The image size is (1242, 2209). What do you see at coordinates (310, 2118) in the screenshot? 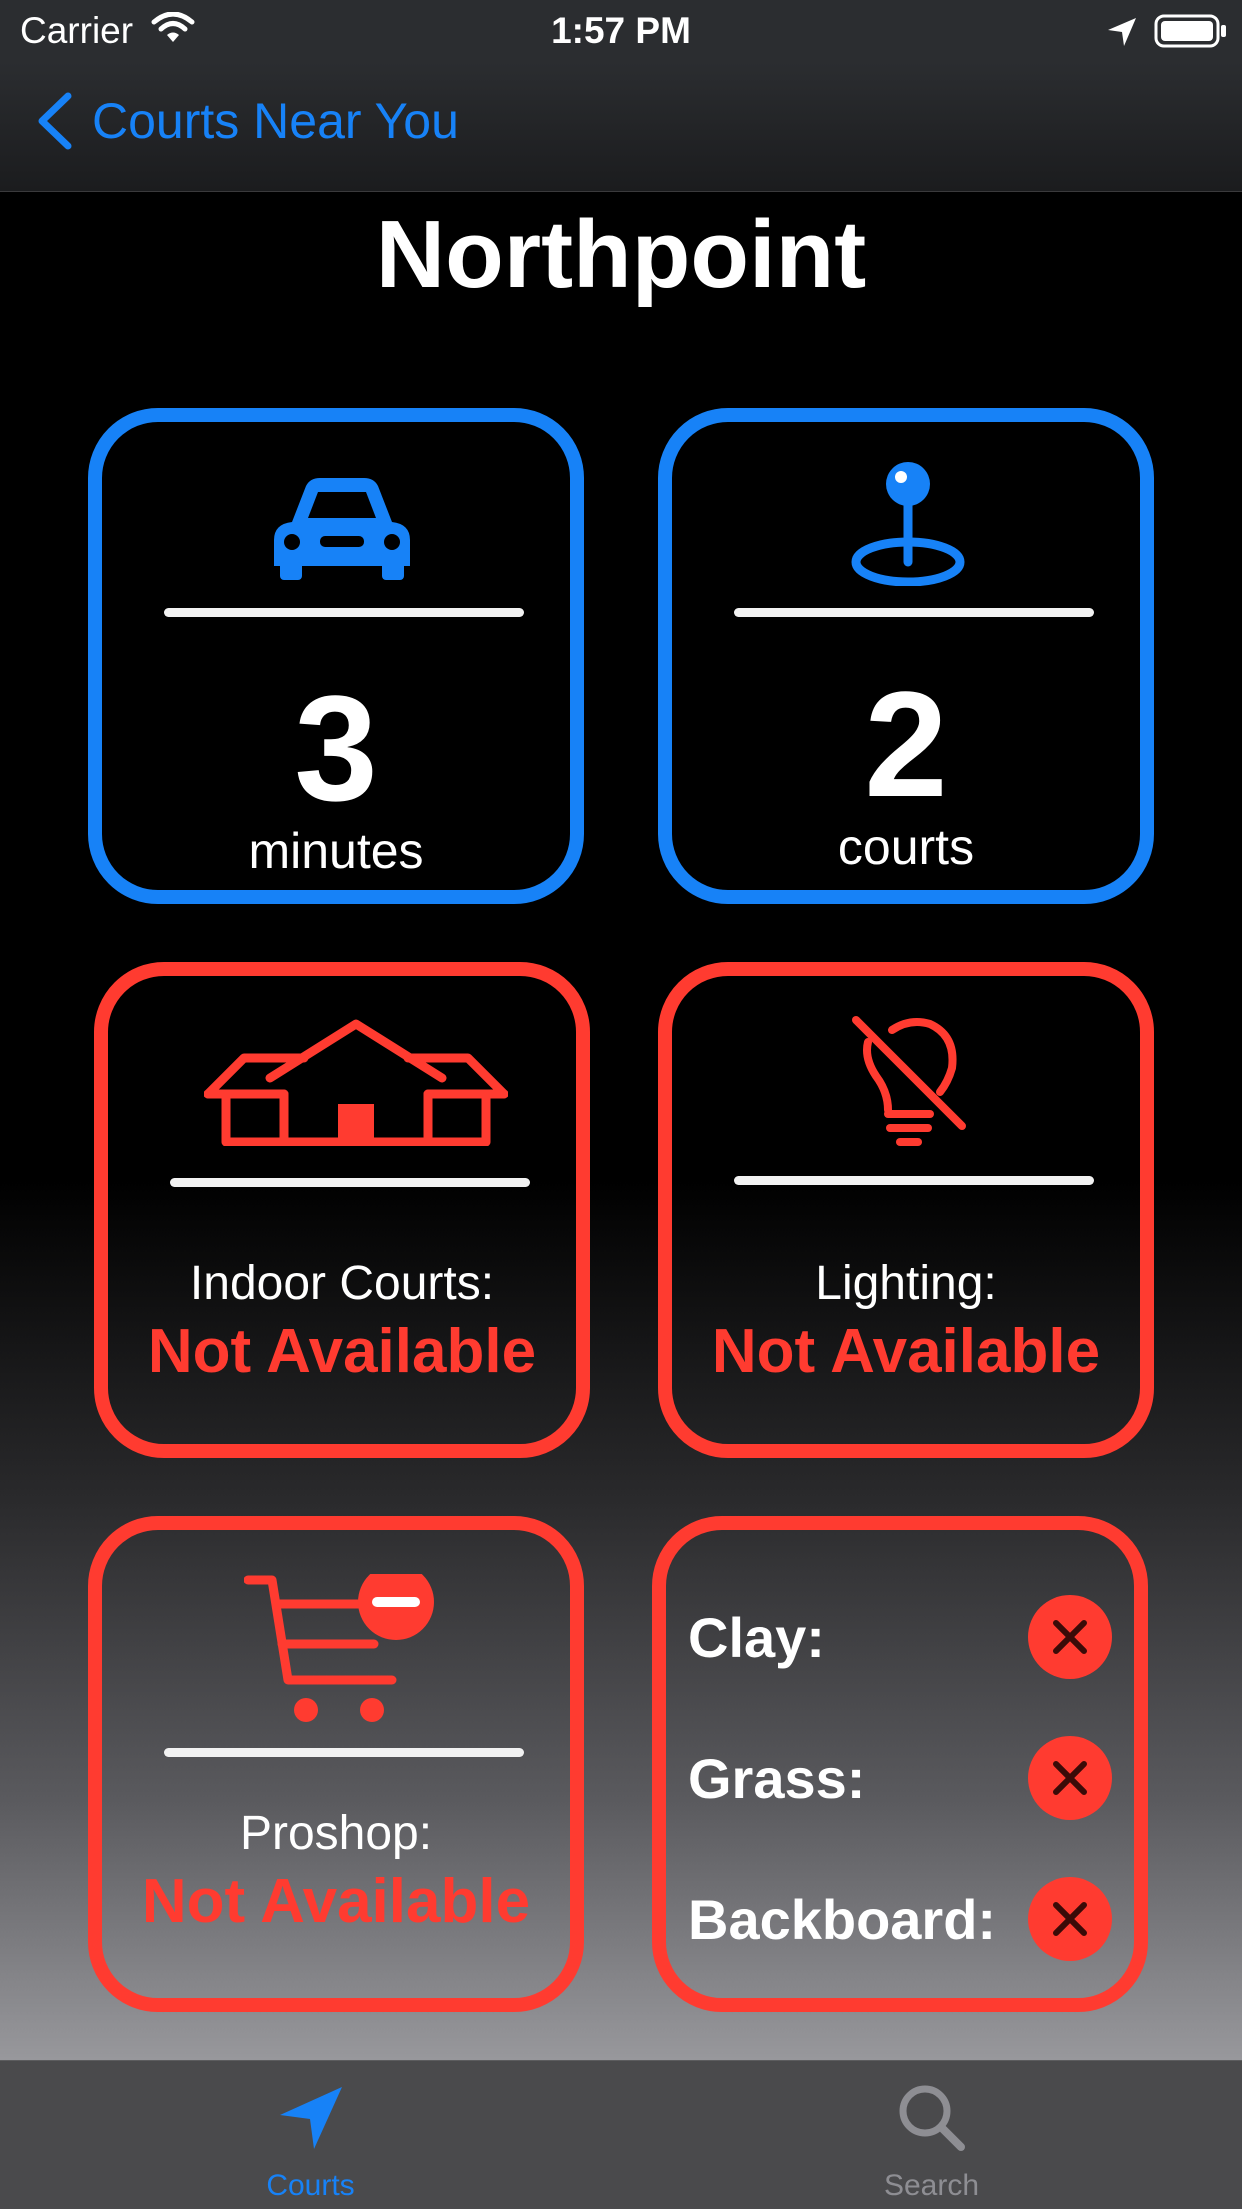
I see `location-arrow-icon` at bounding box center [310, 2118].